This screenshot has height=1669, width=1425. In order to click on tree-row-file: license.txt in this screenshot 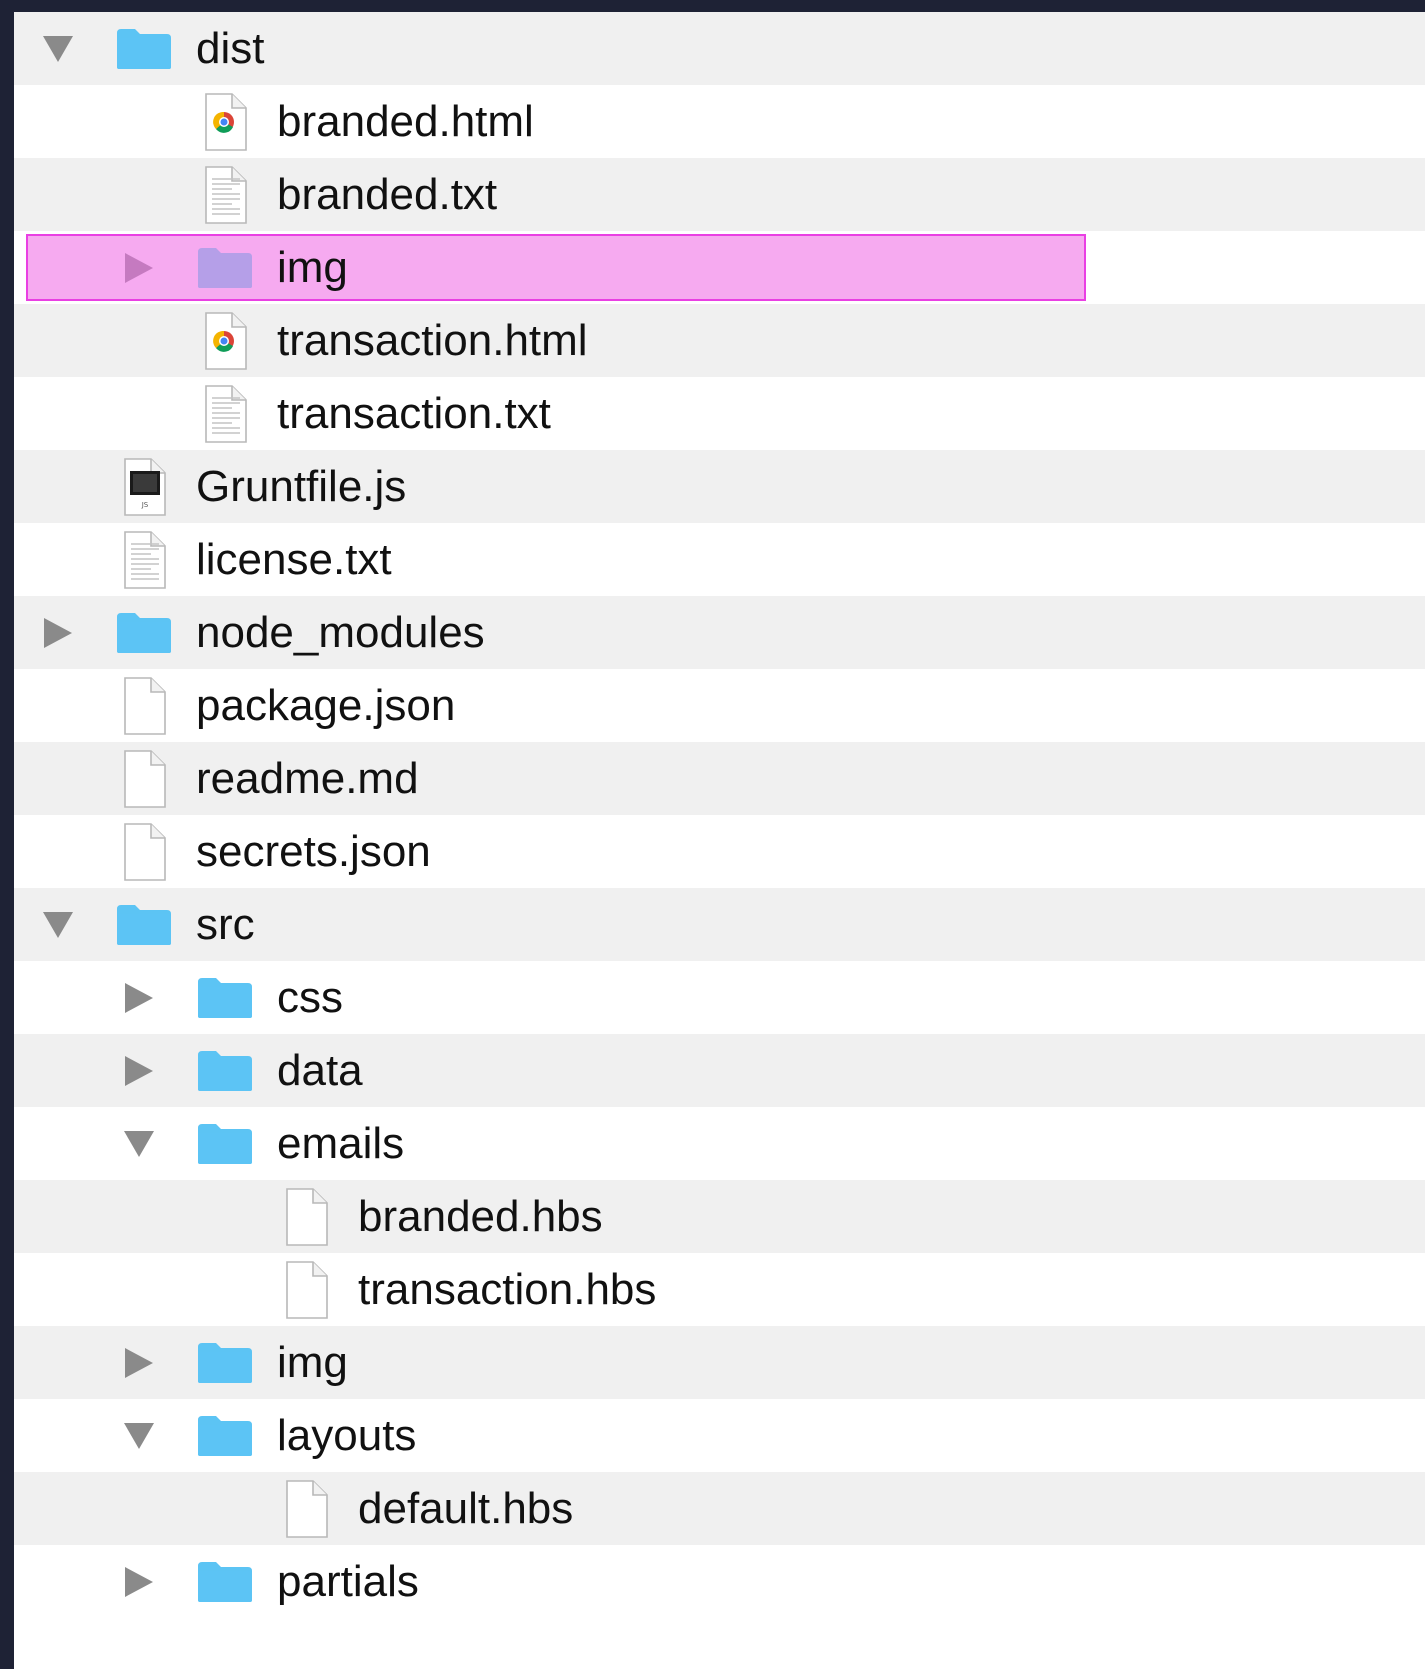, I will do `click(719, 559)`.